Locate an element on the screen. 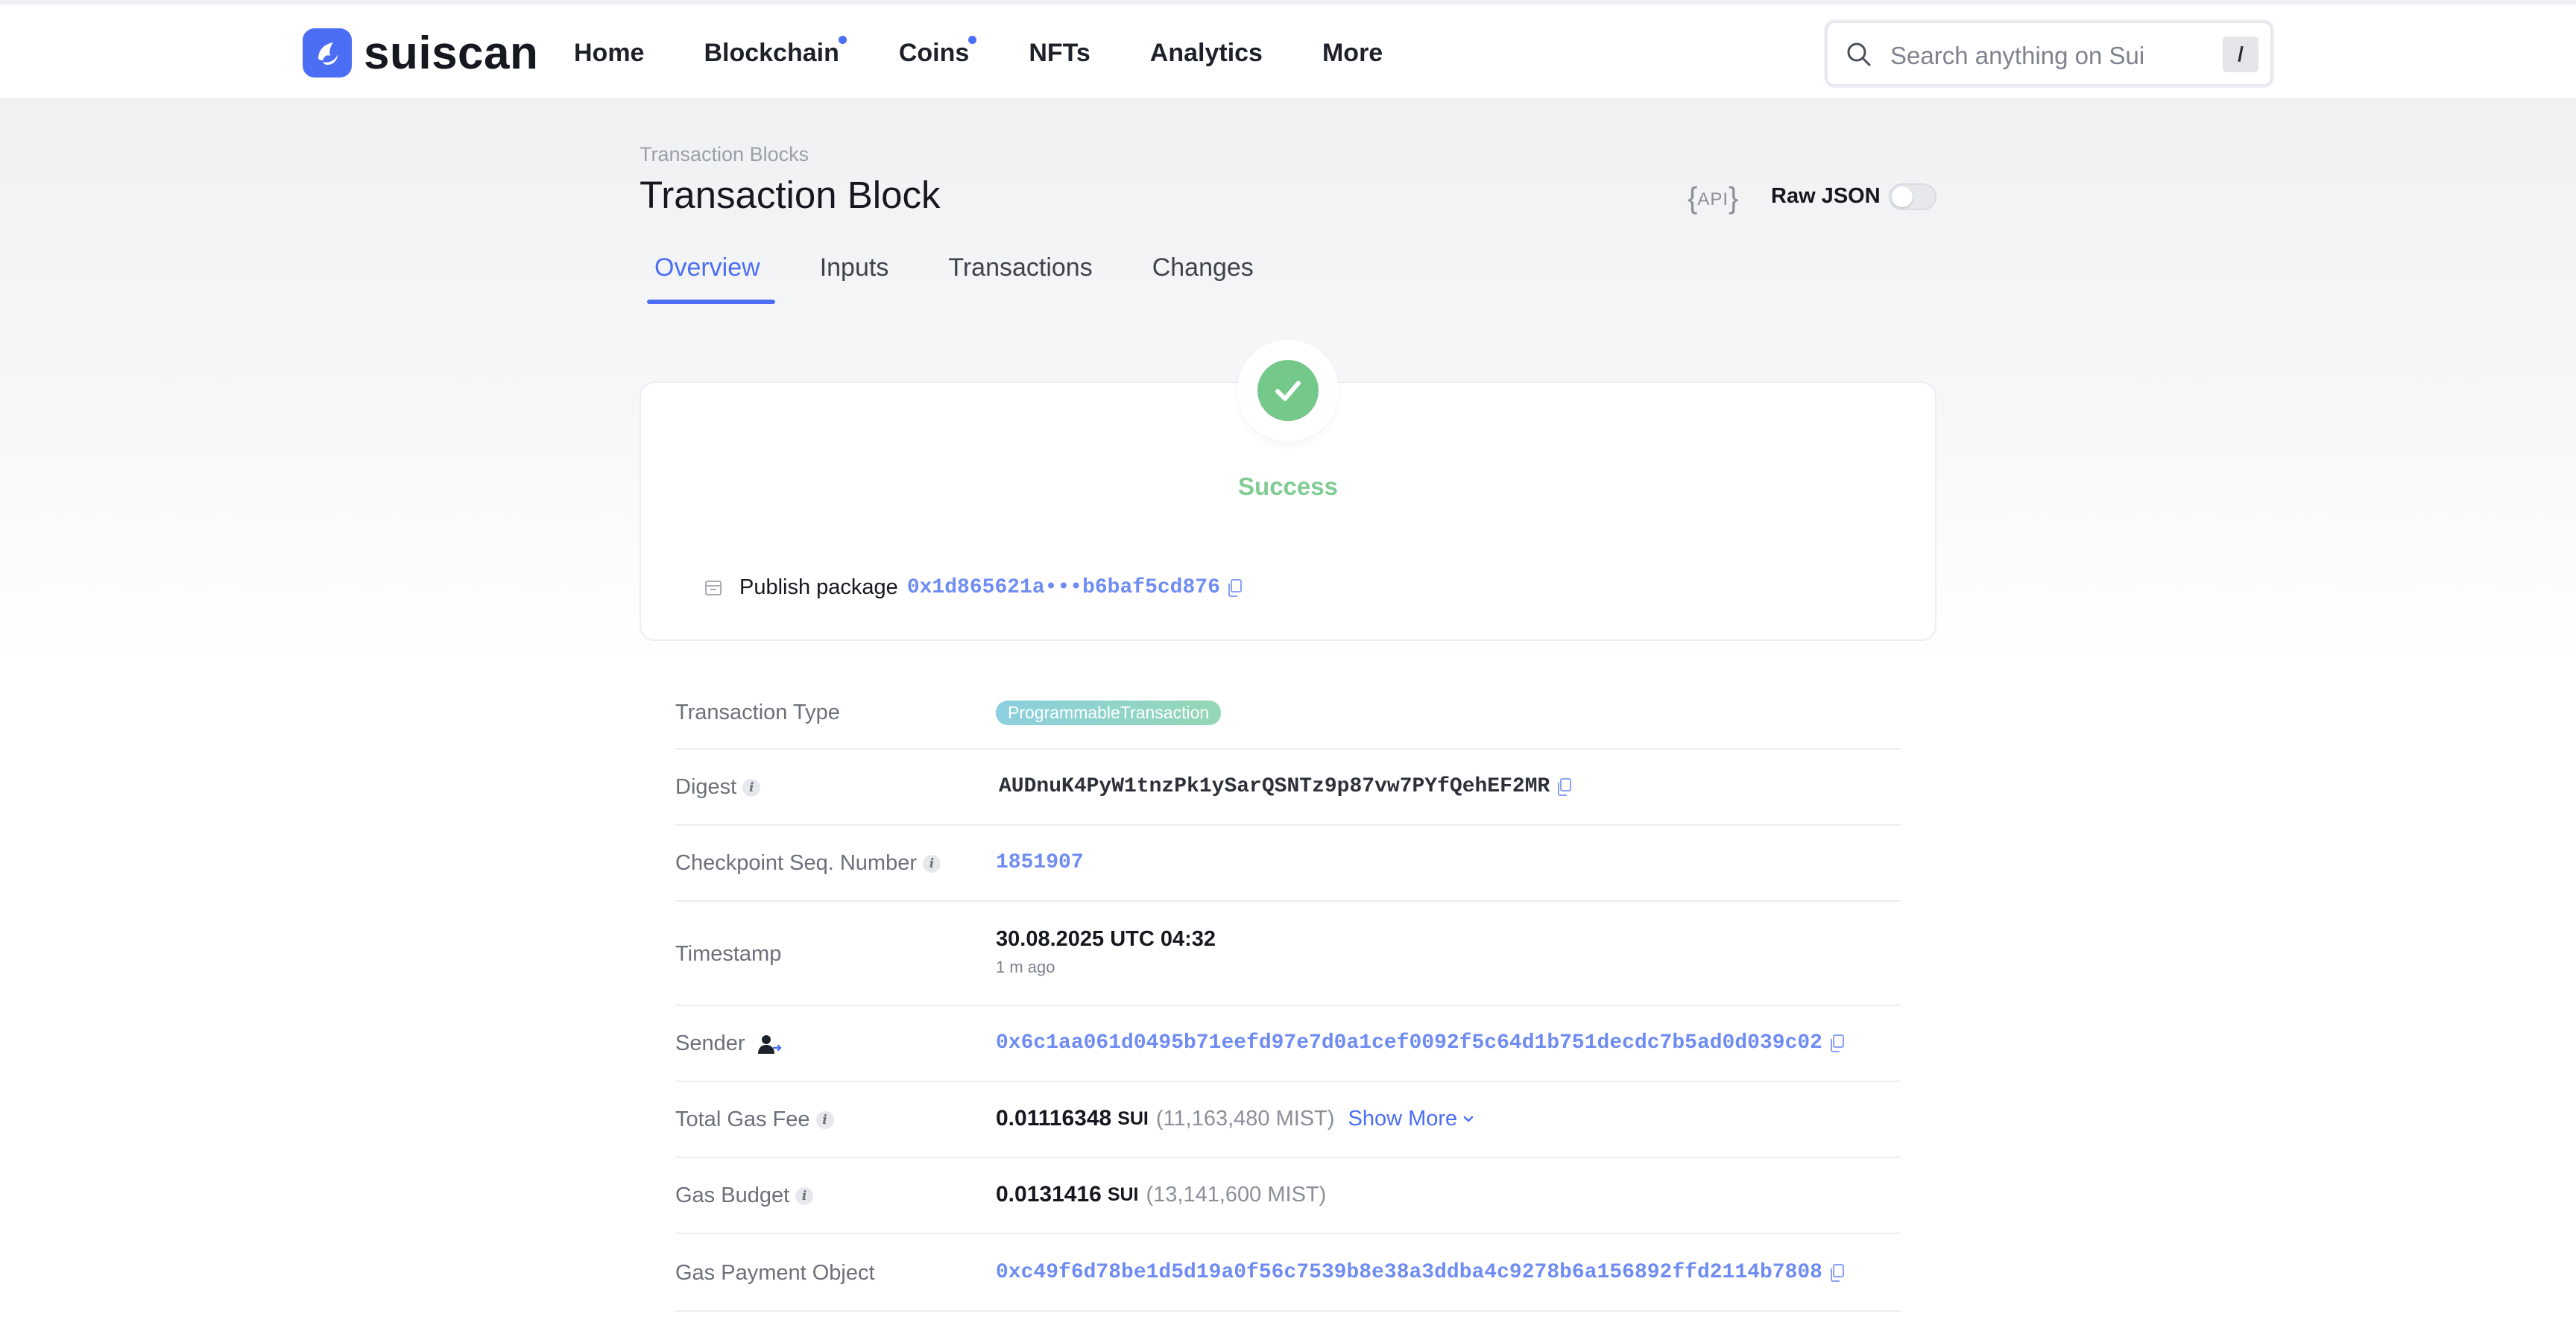 Image resolution: width=2576 pixels, height=1337 pixels. breadcrumb: Transaction Blocks is located at coordinates (725, 154).